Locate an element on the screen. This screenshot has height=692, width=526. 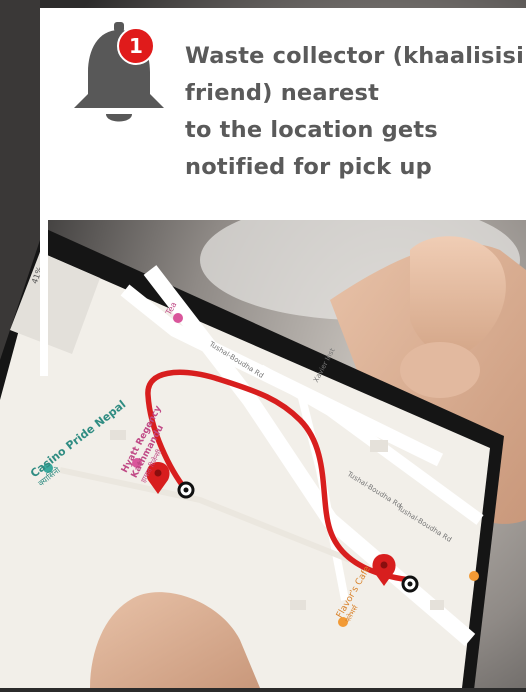
destination-marker is located at coordinates (186, 490).